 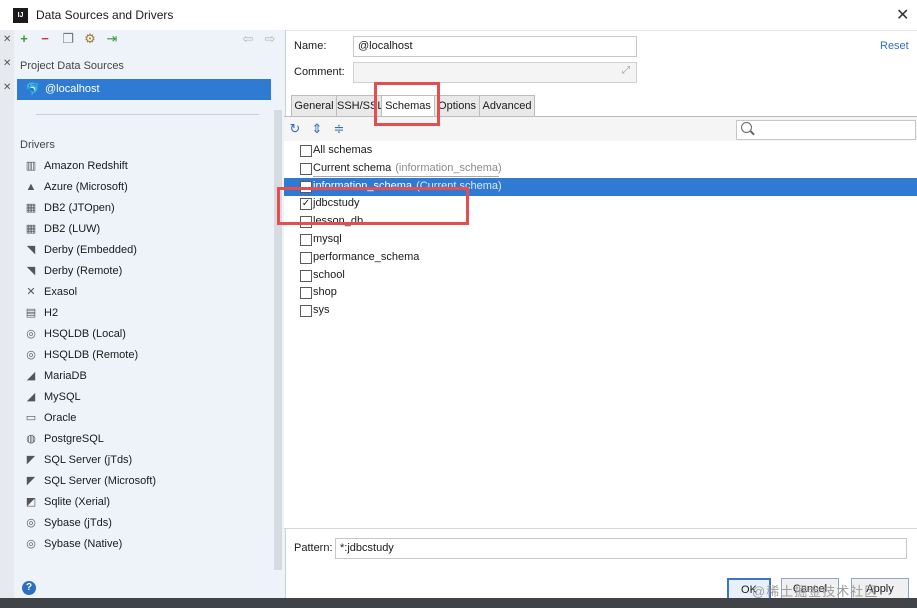 What do you see at coordinates (826, 130) in the screenshot?
I see `schema-search-input` at bounding box center [826, 130].